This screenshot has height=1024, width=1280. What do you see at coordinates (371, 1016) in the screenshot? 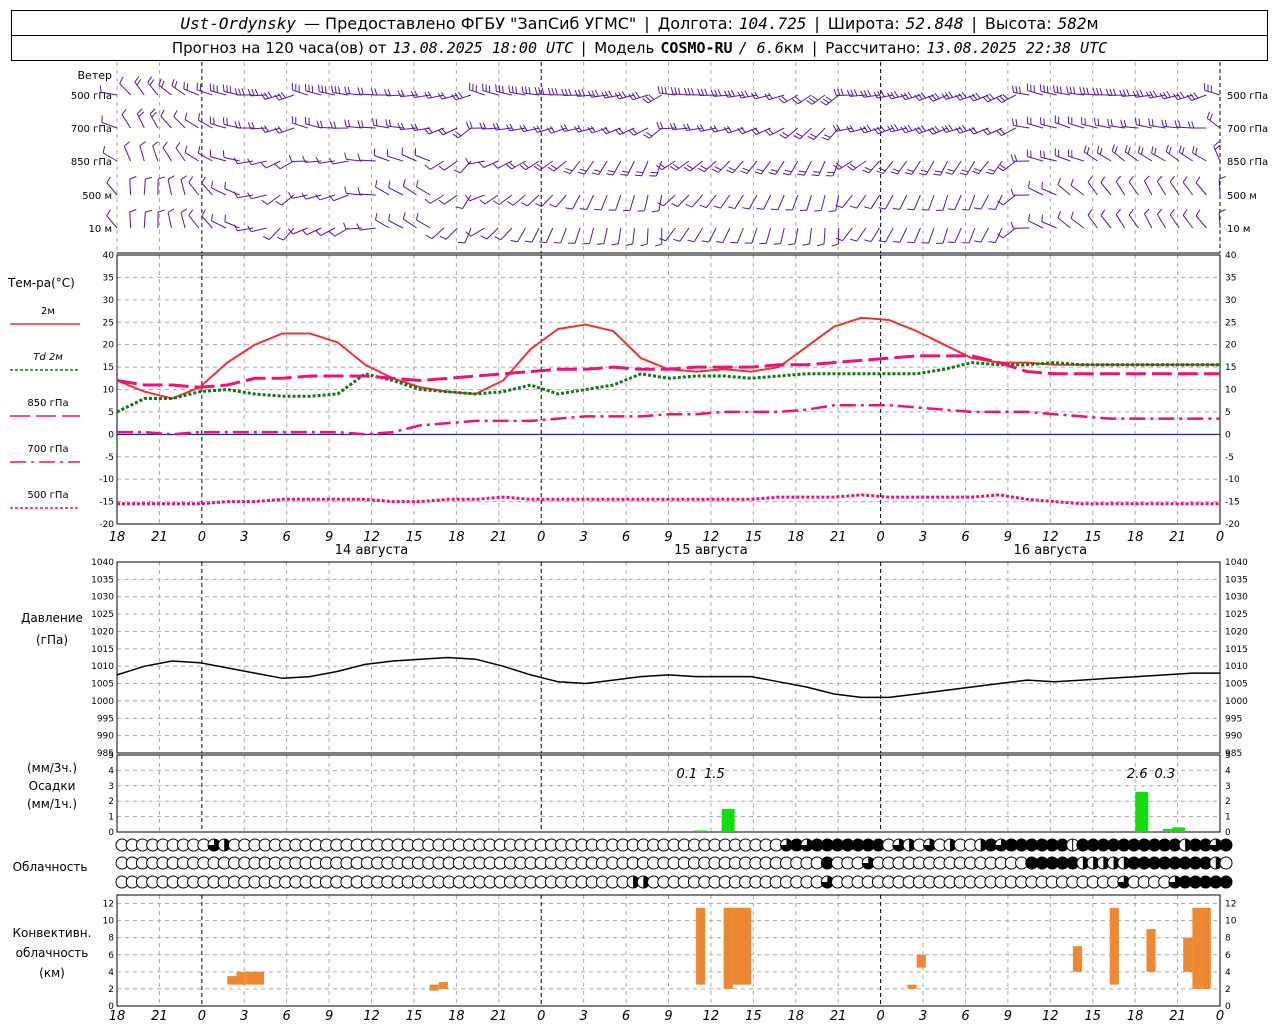
I see `conv-tick-label: 12` at bounding box center [371, 1016].